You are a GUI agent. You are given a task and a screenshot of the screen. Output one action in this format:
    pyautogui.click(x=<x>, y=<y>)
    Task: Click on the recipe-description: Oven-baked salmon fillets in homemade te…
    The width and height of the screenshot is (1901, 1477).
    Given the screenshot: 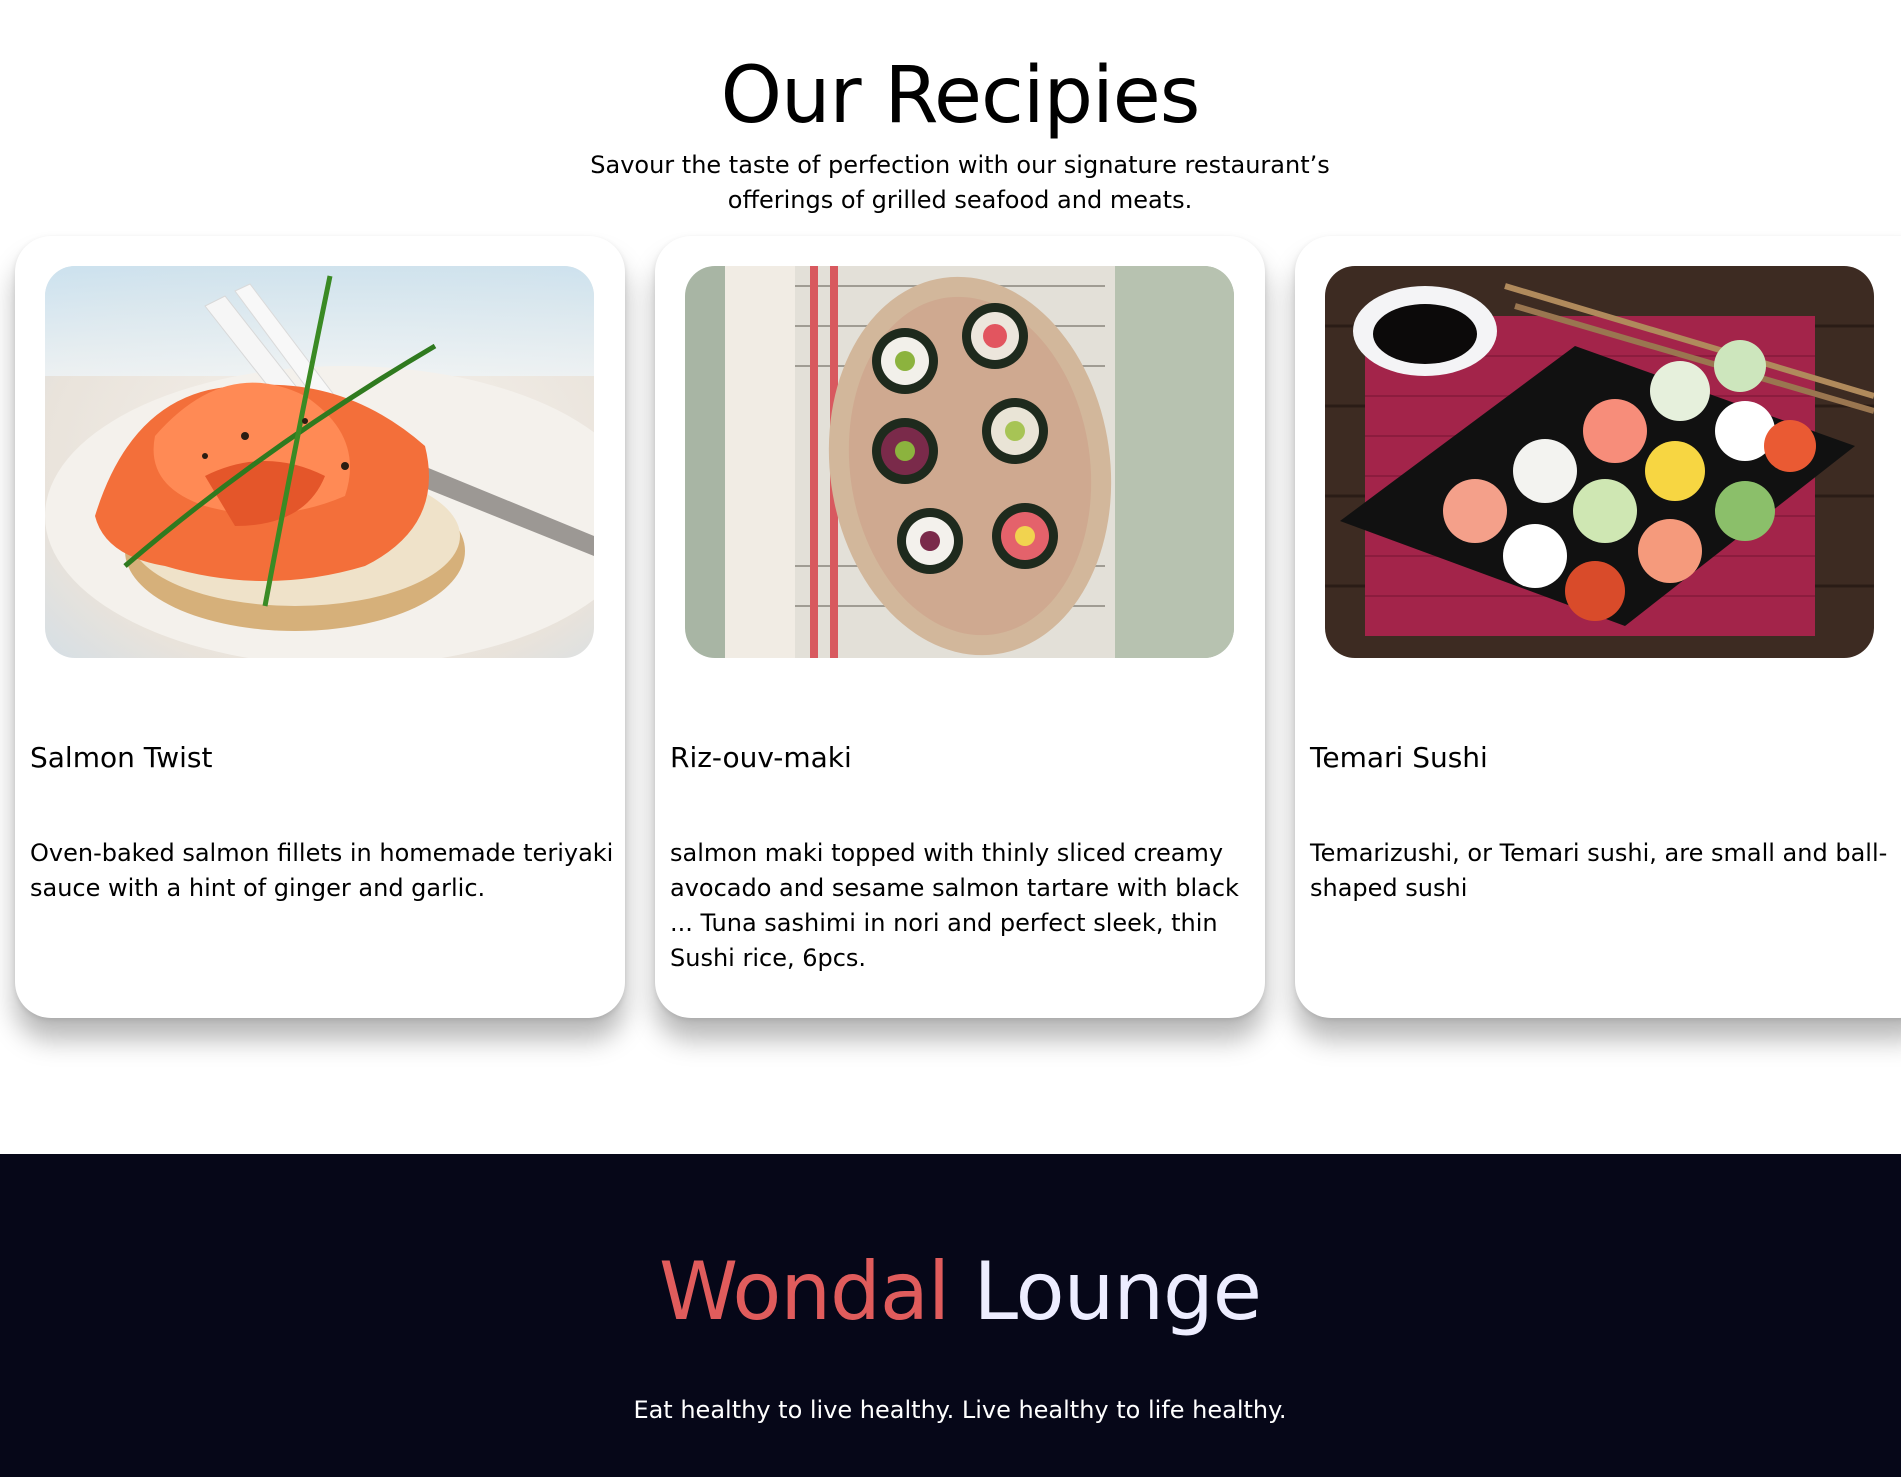 What is the action you would take?
    pyautogui.click(x=322, y=870)
    